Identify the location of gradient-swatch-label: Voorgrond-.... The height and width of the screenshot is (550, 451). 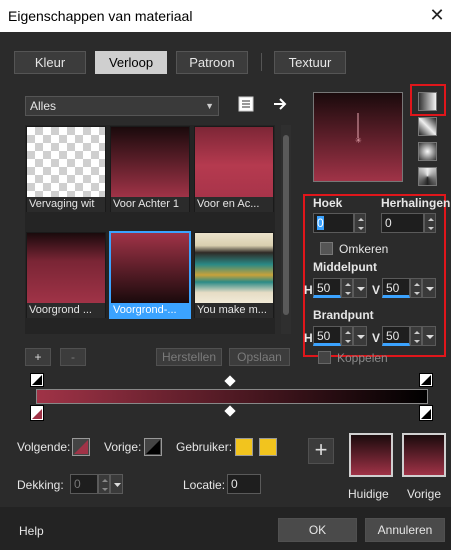
(150, 310).